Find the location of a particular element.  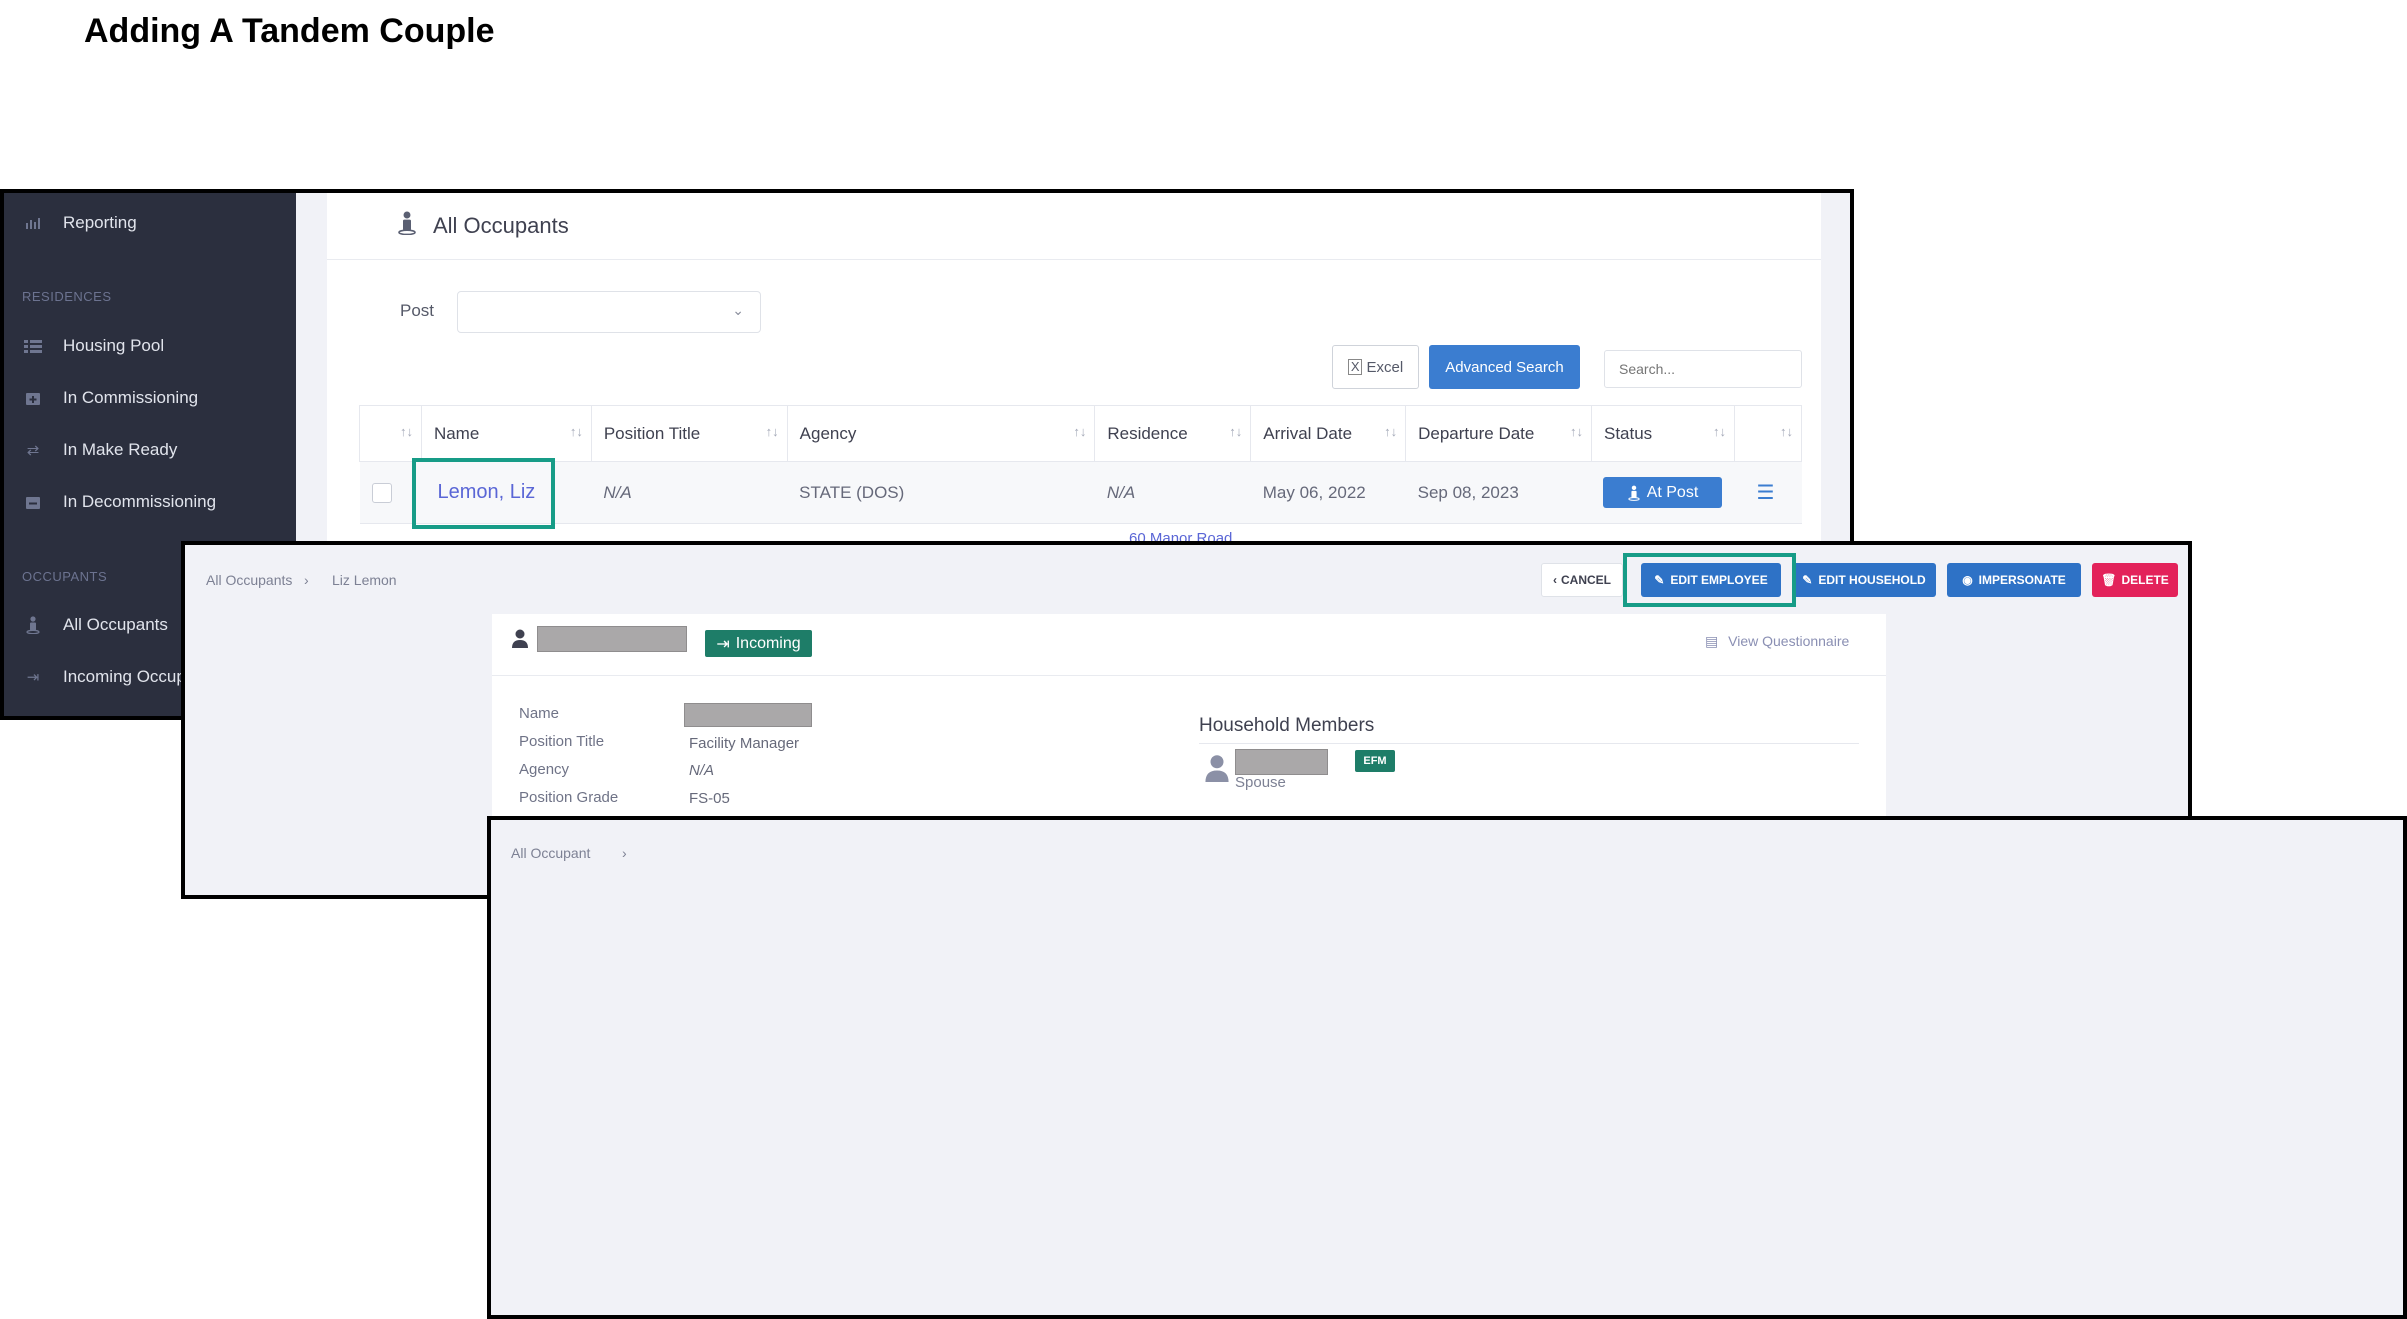

field-label: Name is located at coordinates (539, 713).